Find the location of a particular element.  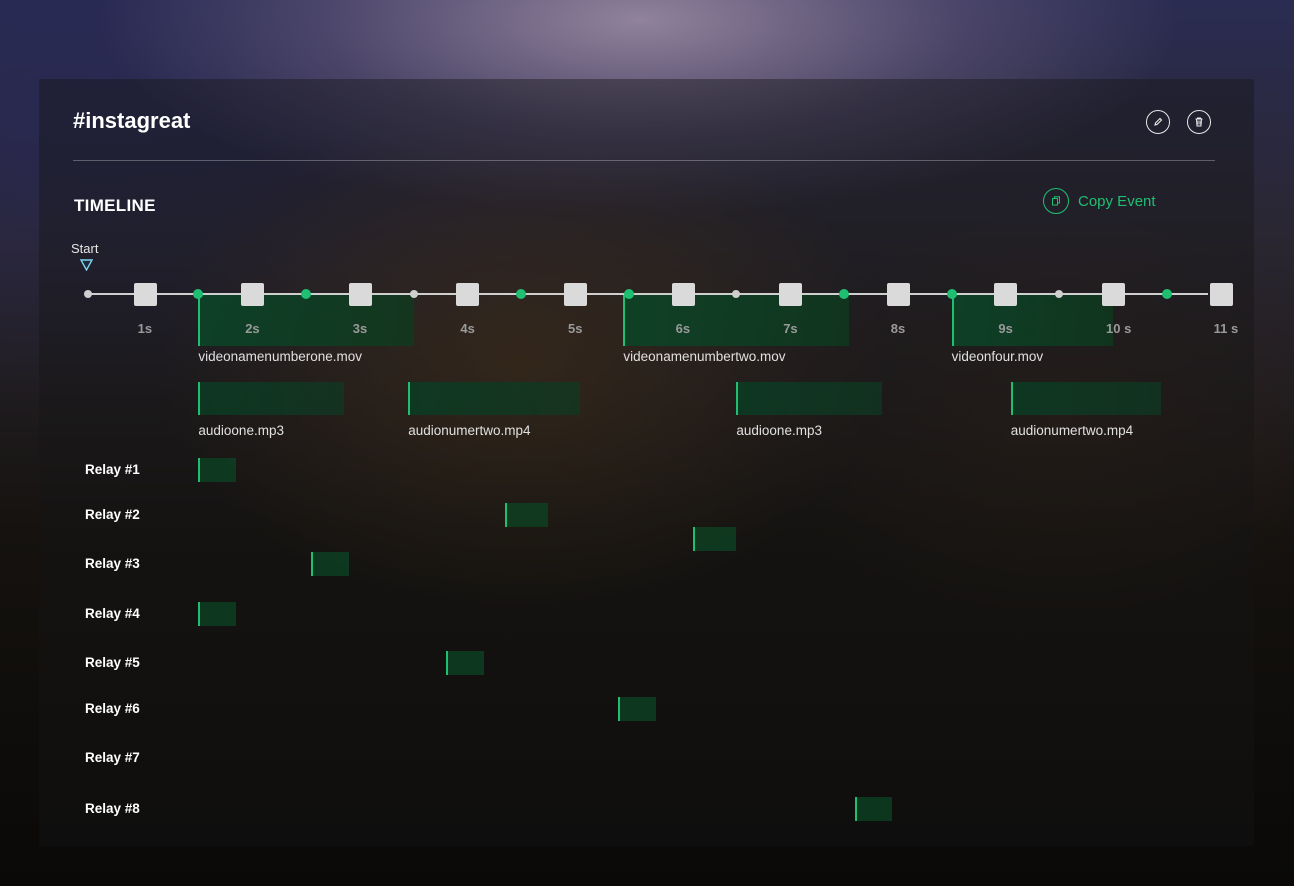

copy-icon is located at coordinates (1056, 201).